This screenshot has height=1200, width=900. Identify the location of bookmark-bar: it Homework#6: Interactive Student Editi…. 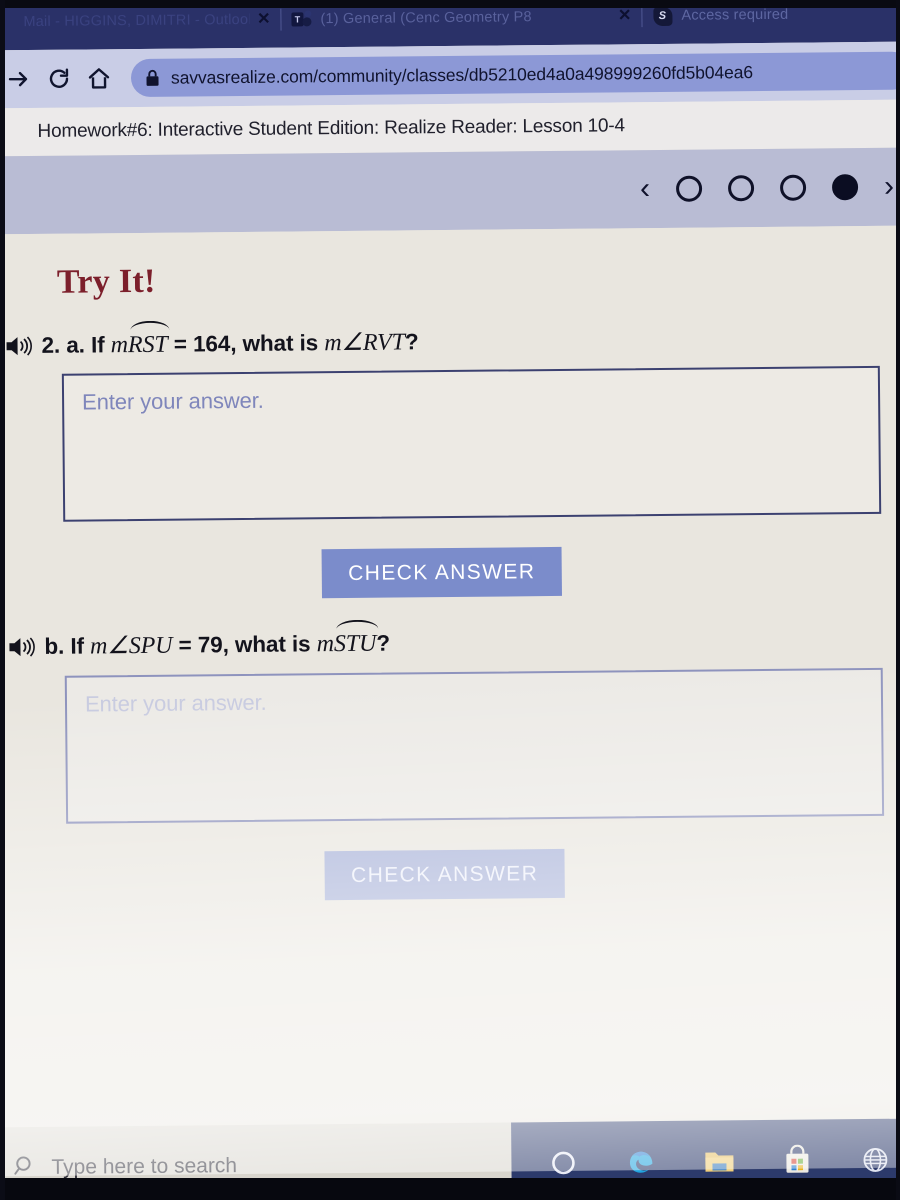
(450, 128).